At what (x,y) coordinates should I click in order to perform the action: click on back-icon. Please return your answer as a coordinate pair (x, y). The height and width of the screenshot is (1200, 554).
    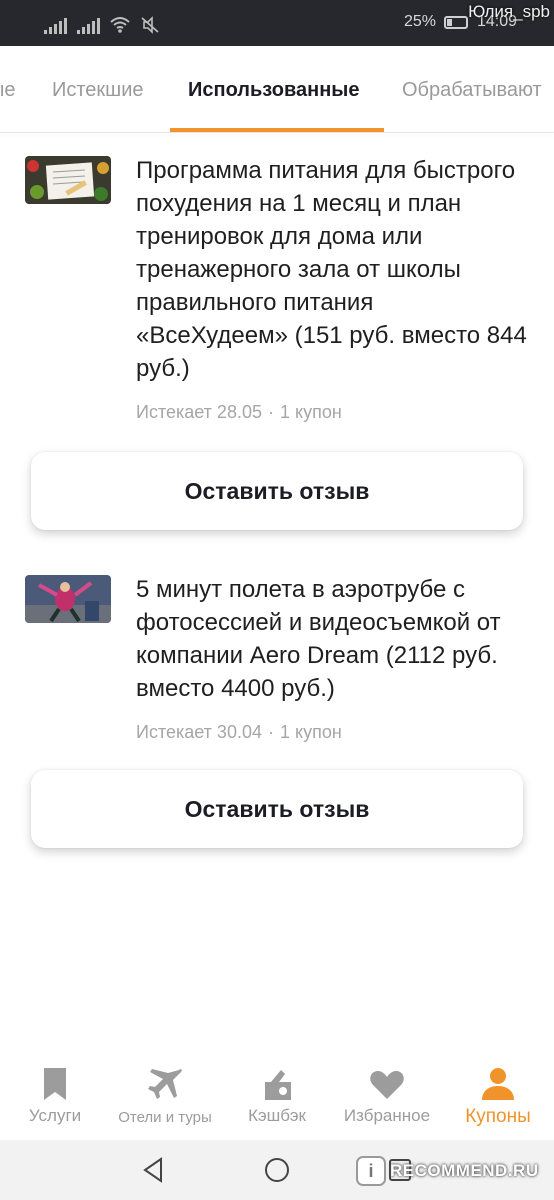
    Looking at the image, I should click on (154, 1170).